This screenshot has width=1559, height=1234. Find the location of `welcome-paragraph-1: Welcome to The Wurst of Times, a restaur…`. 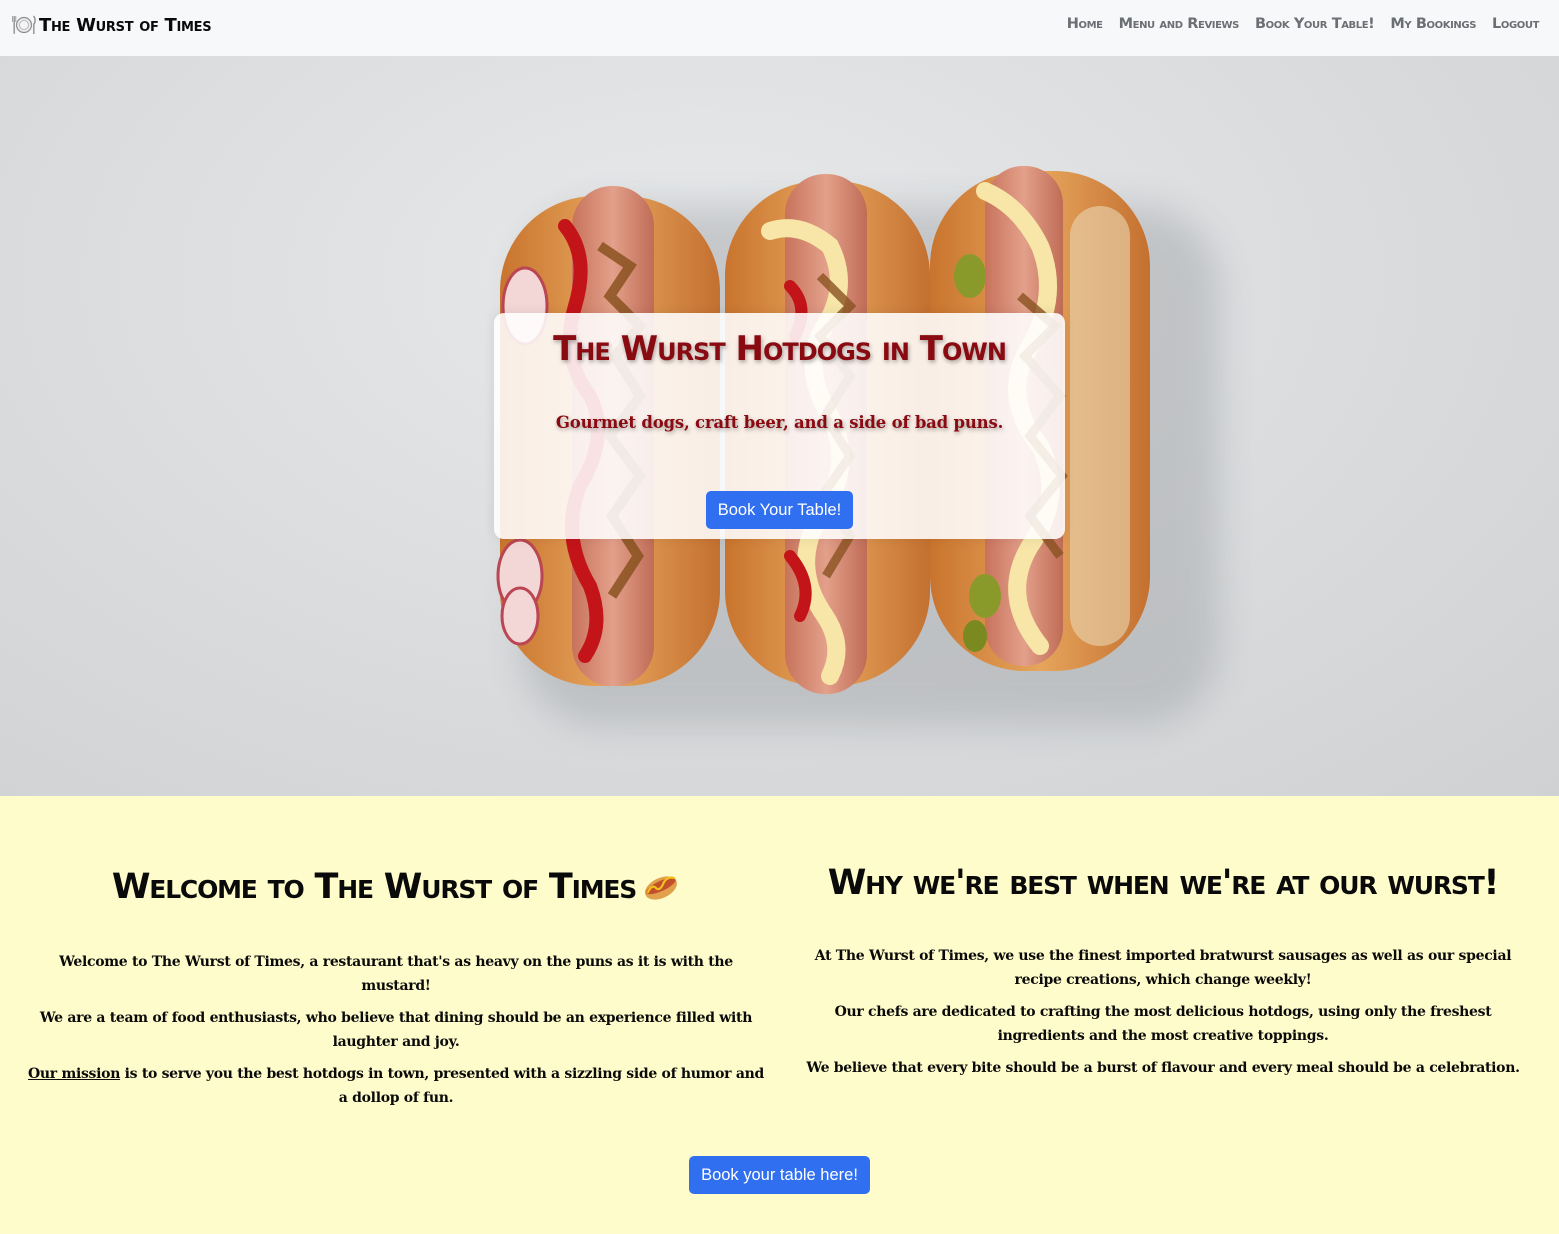

welcome-paragraph-1: Welcome to The Wurst of Times, a restaur… is located at coordinates (396, 974).